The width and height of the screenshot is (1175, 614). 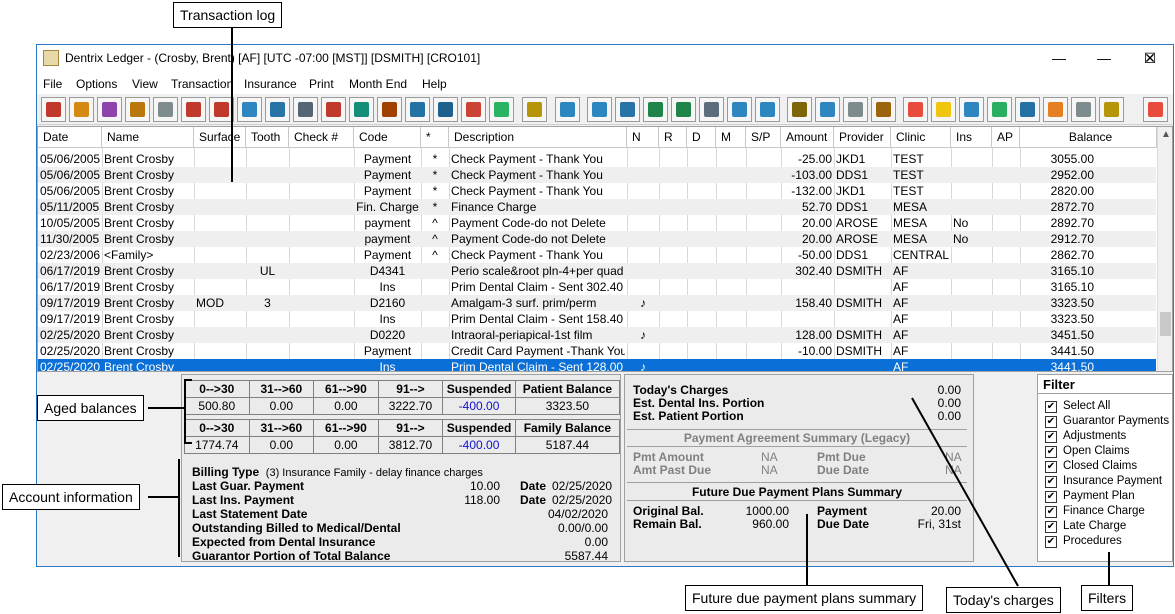 What do you see at coordinates (145, 84) in the screenshot?
I see `menu-view: View` at bounding box center [145, 84].